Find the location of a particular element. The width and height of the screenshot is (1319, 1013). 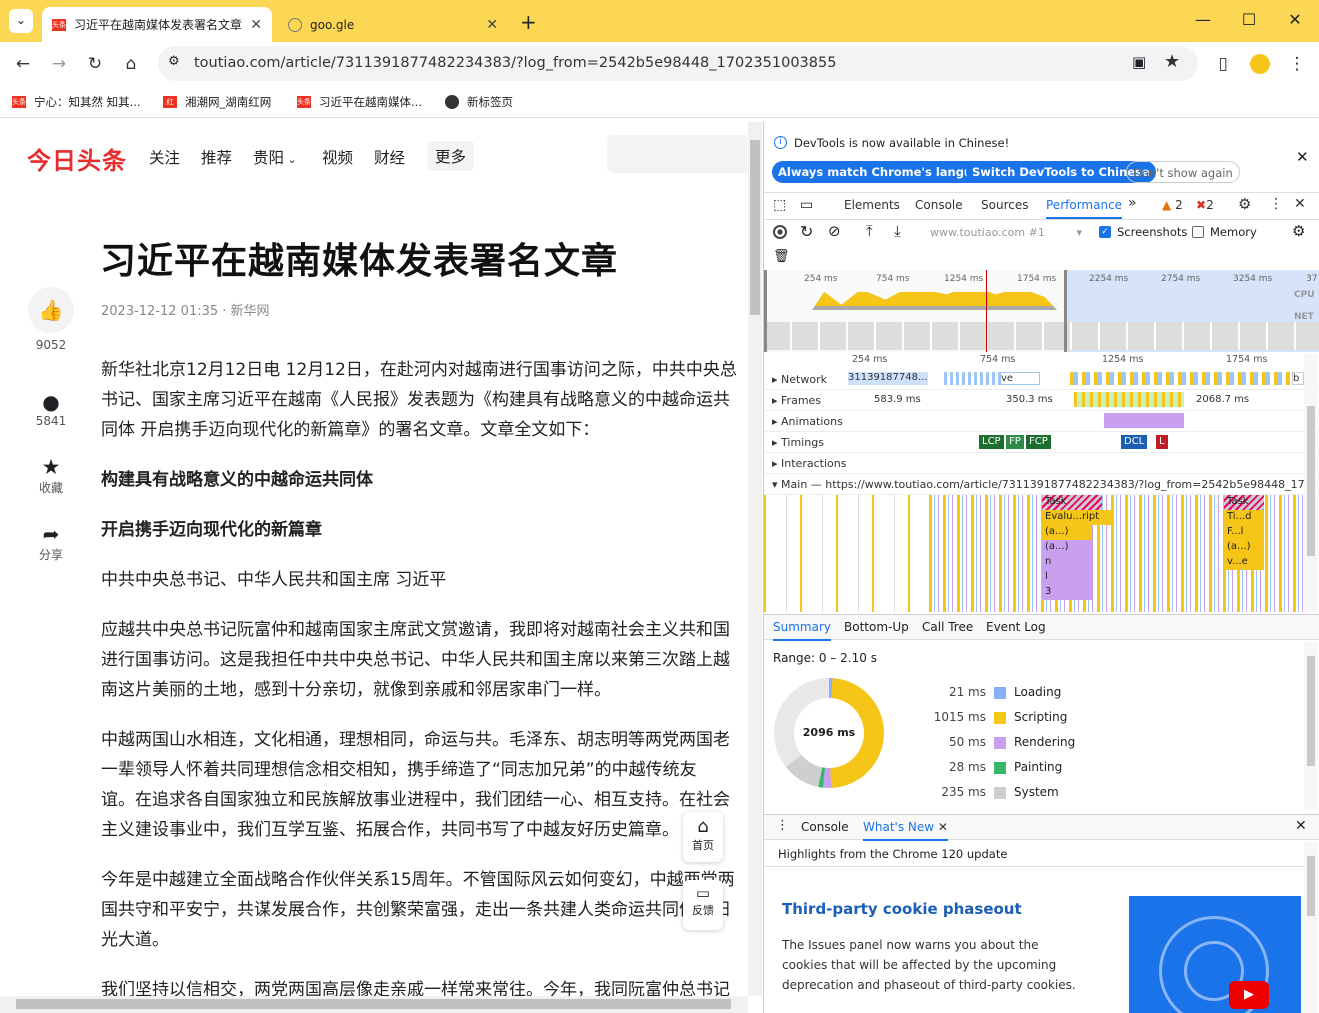

track-frames: ▸ Frames 583.9 ms 350.3 ms 2068.7 ms is located at coordinates (1041, 400).